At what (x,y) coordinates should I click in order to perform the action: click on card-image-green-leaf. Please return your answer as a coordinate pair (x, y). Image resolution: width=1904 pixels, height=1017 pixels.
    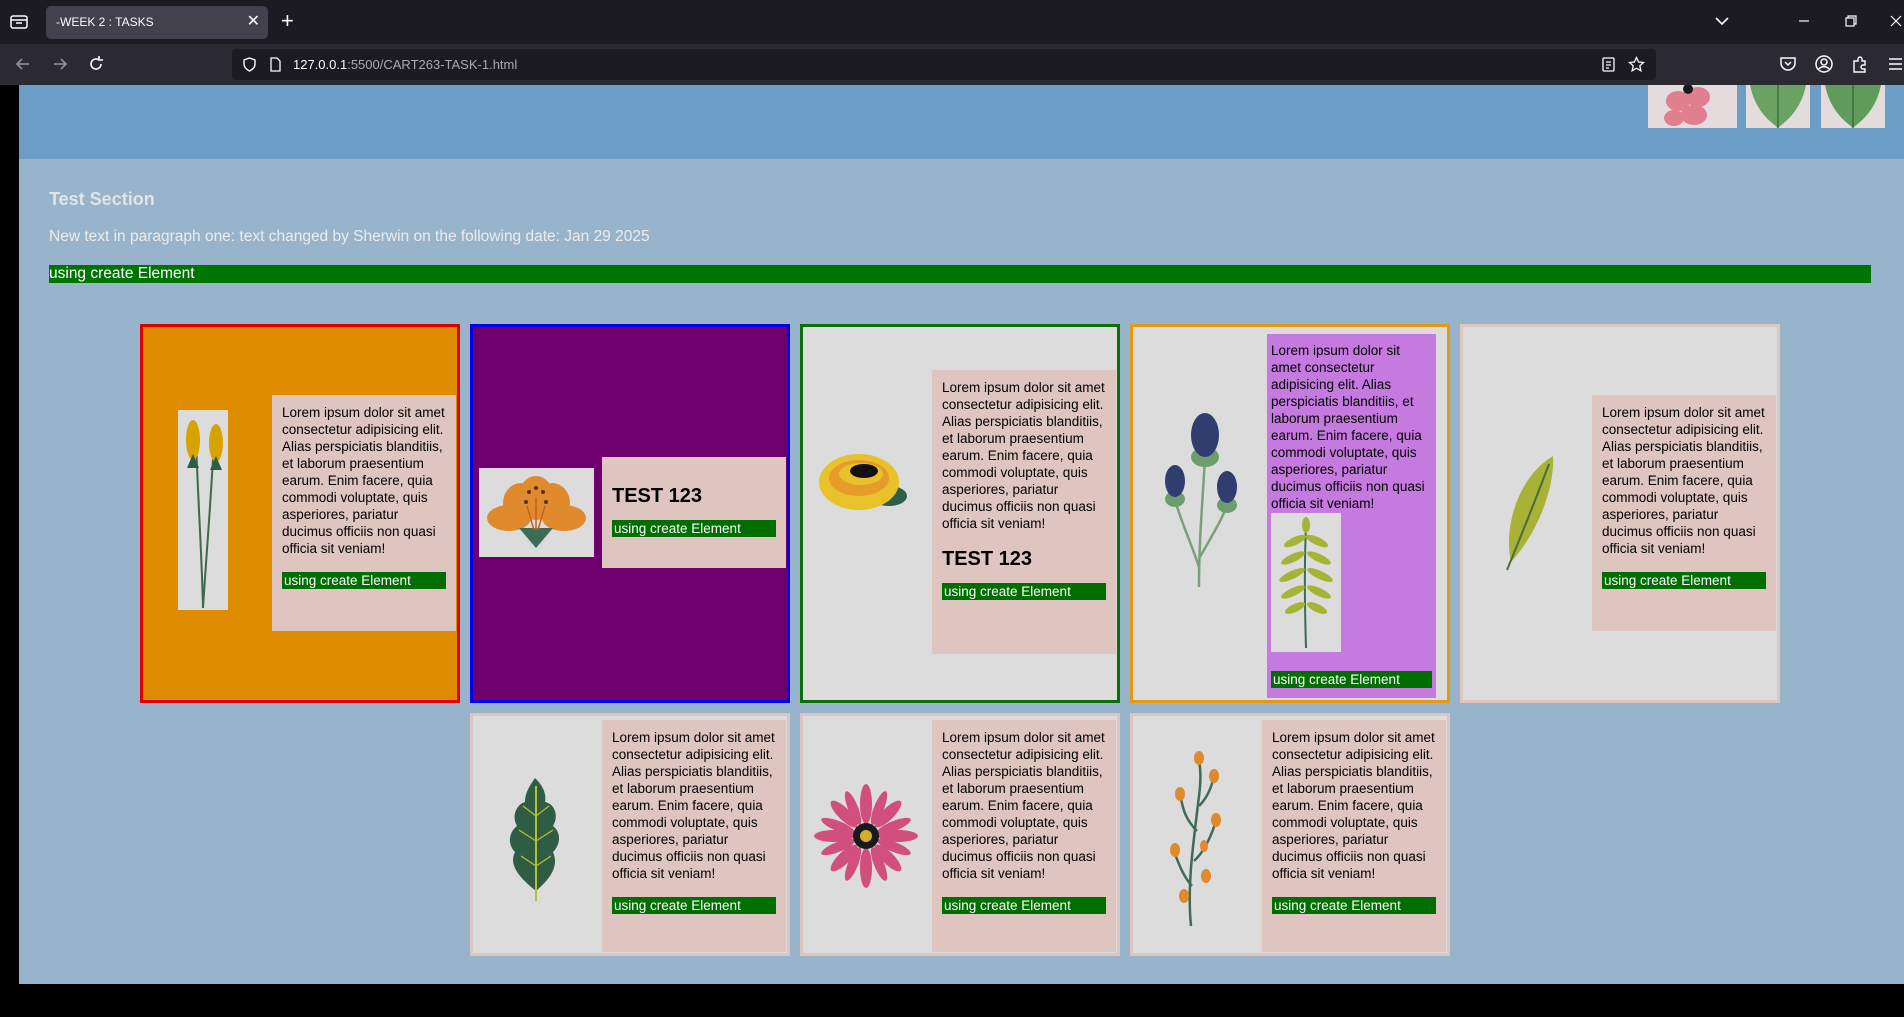
    Looking at the image, I should click on (1526, 506).